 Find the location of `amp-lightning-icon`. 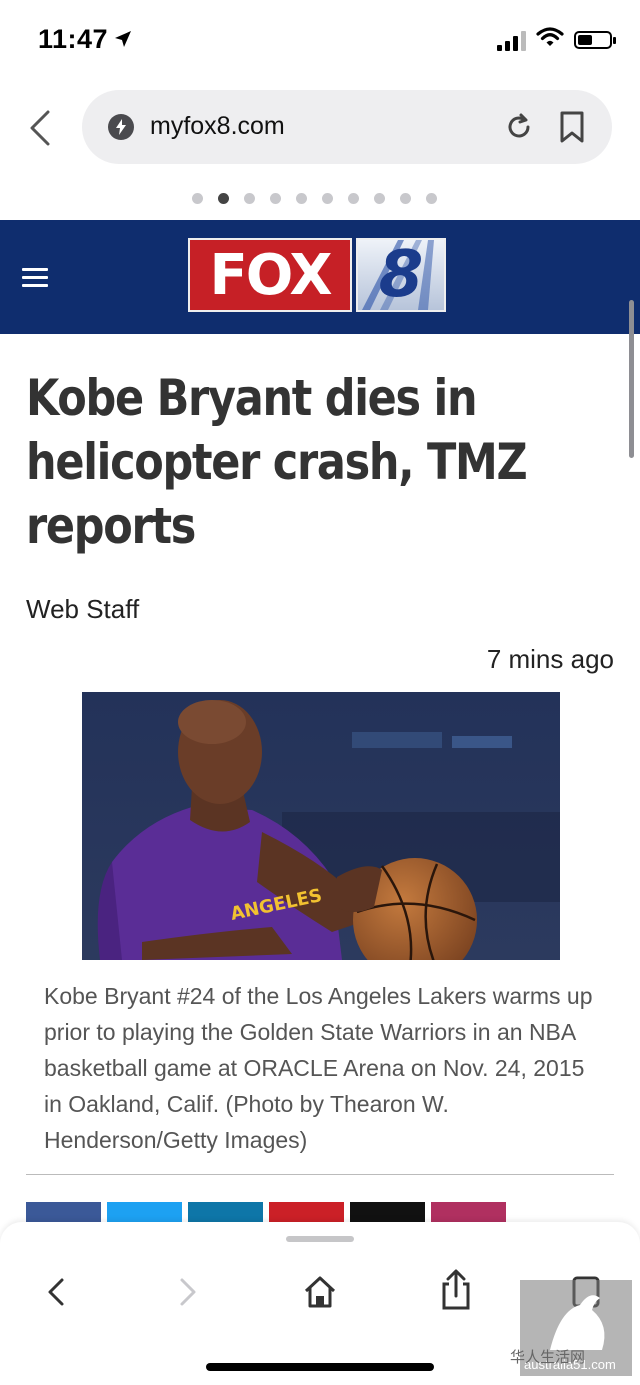

amp-lightning-icon is located at coordinates (121, 127).